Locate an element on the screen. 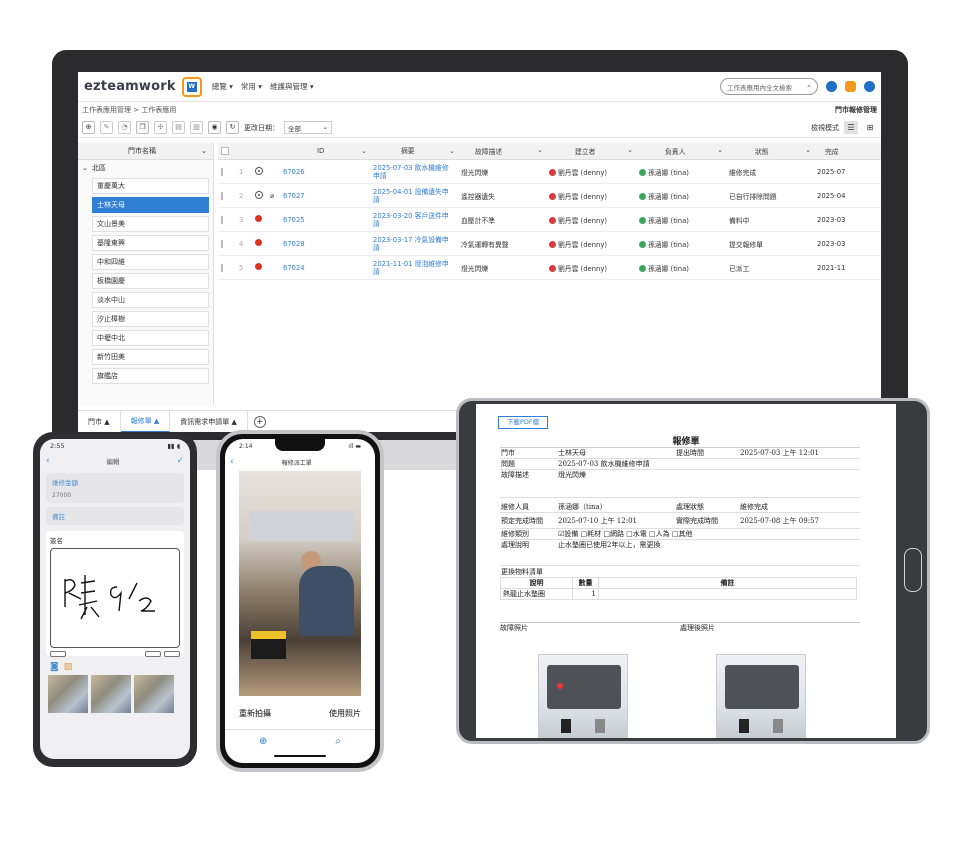 The image size is (961, 857). form-value: 2025-07-03 飲水機維修申請 is located at coordinates (604, 464).